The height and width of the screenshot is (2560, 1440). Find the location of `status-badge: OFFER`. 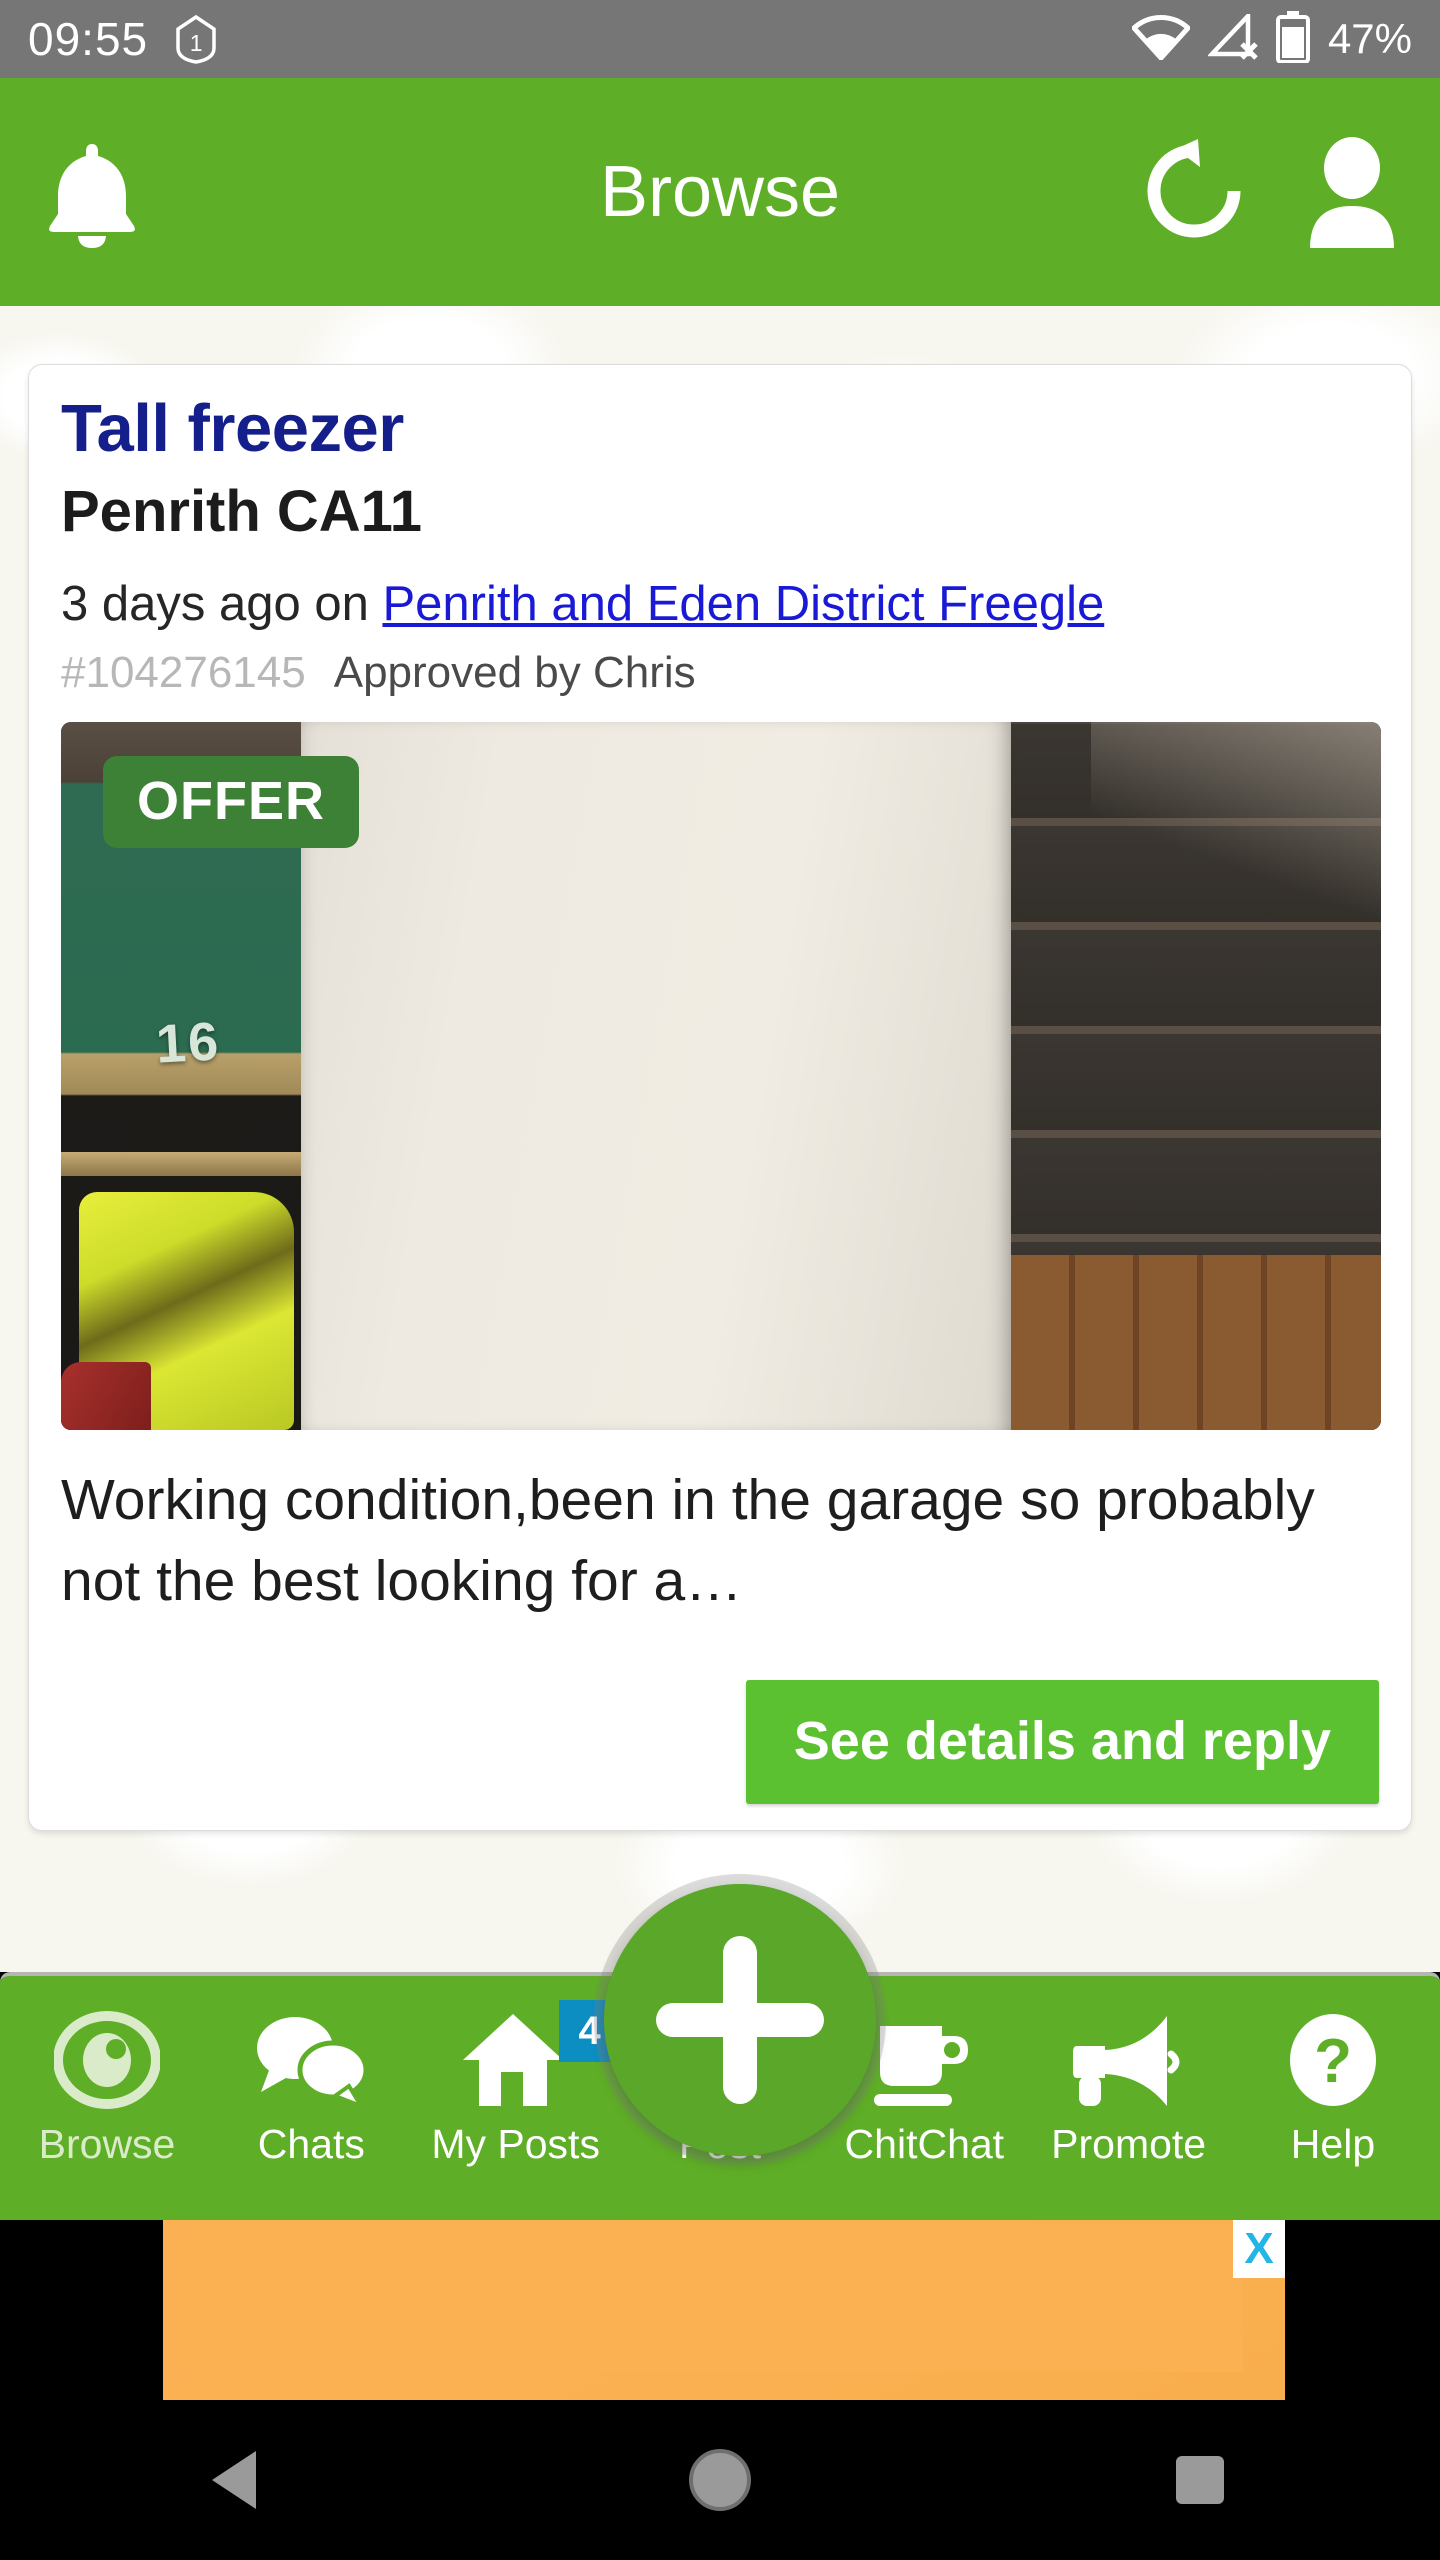

status-badge: OFFER is located at coordinates (231, 802).